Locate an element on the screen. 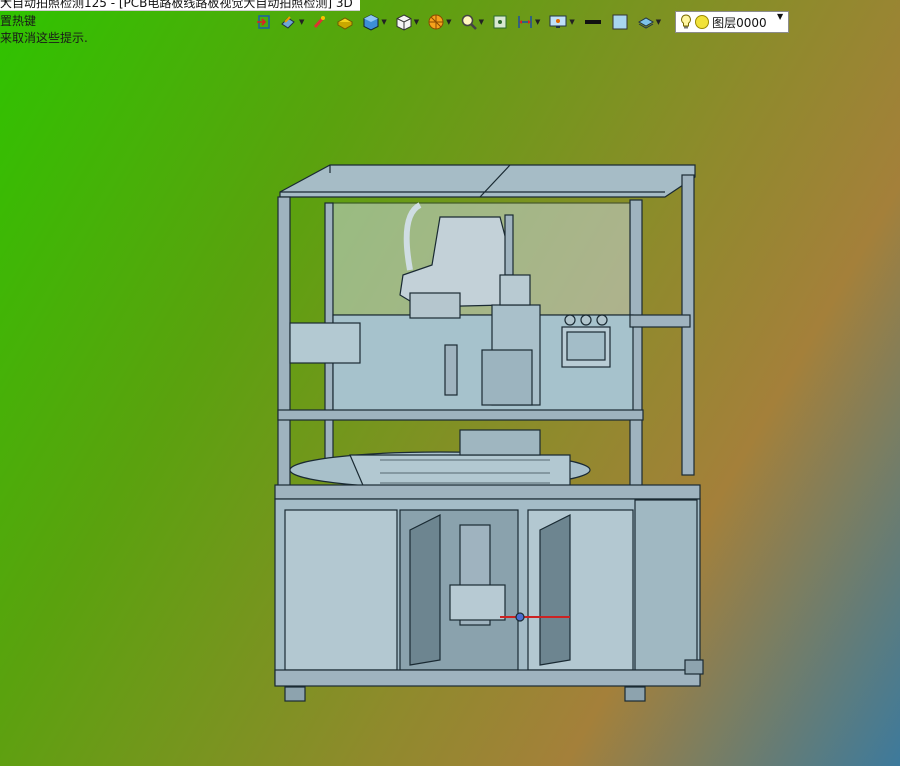  box-view-button: ▼ is located at coordinates (407, 22).